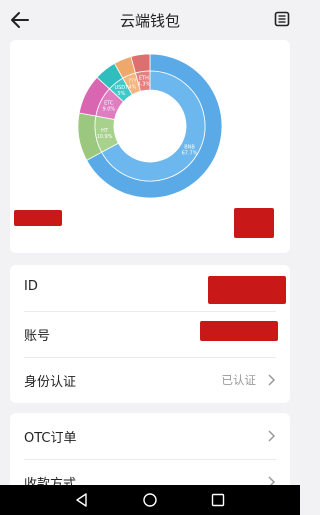 This screenshot has height=515, width=320. Describe the element at coordinates (239, 331) in the screenshot. I see `redacted-account-value` at that location.